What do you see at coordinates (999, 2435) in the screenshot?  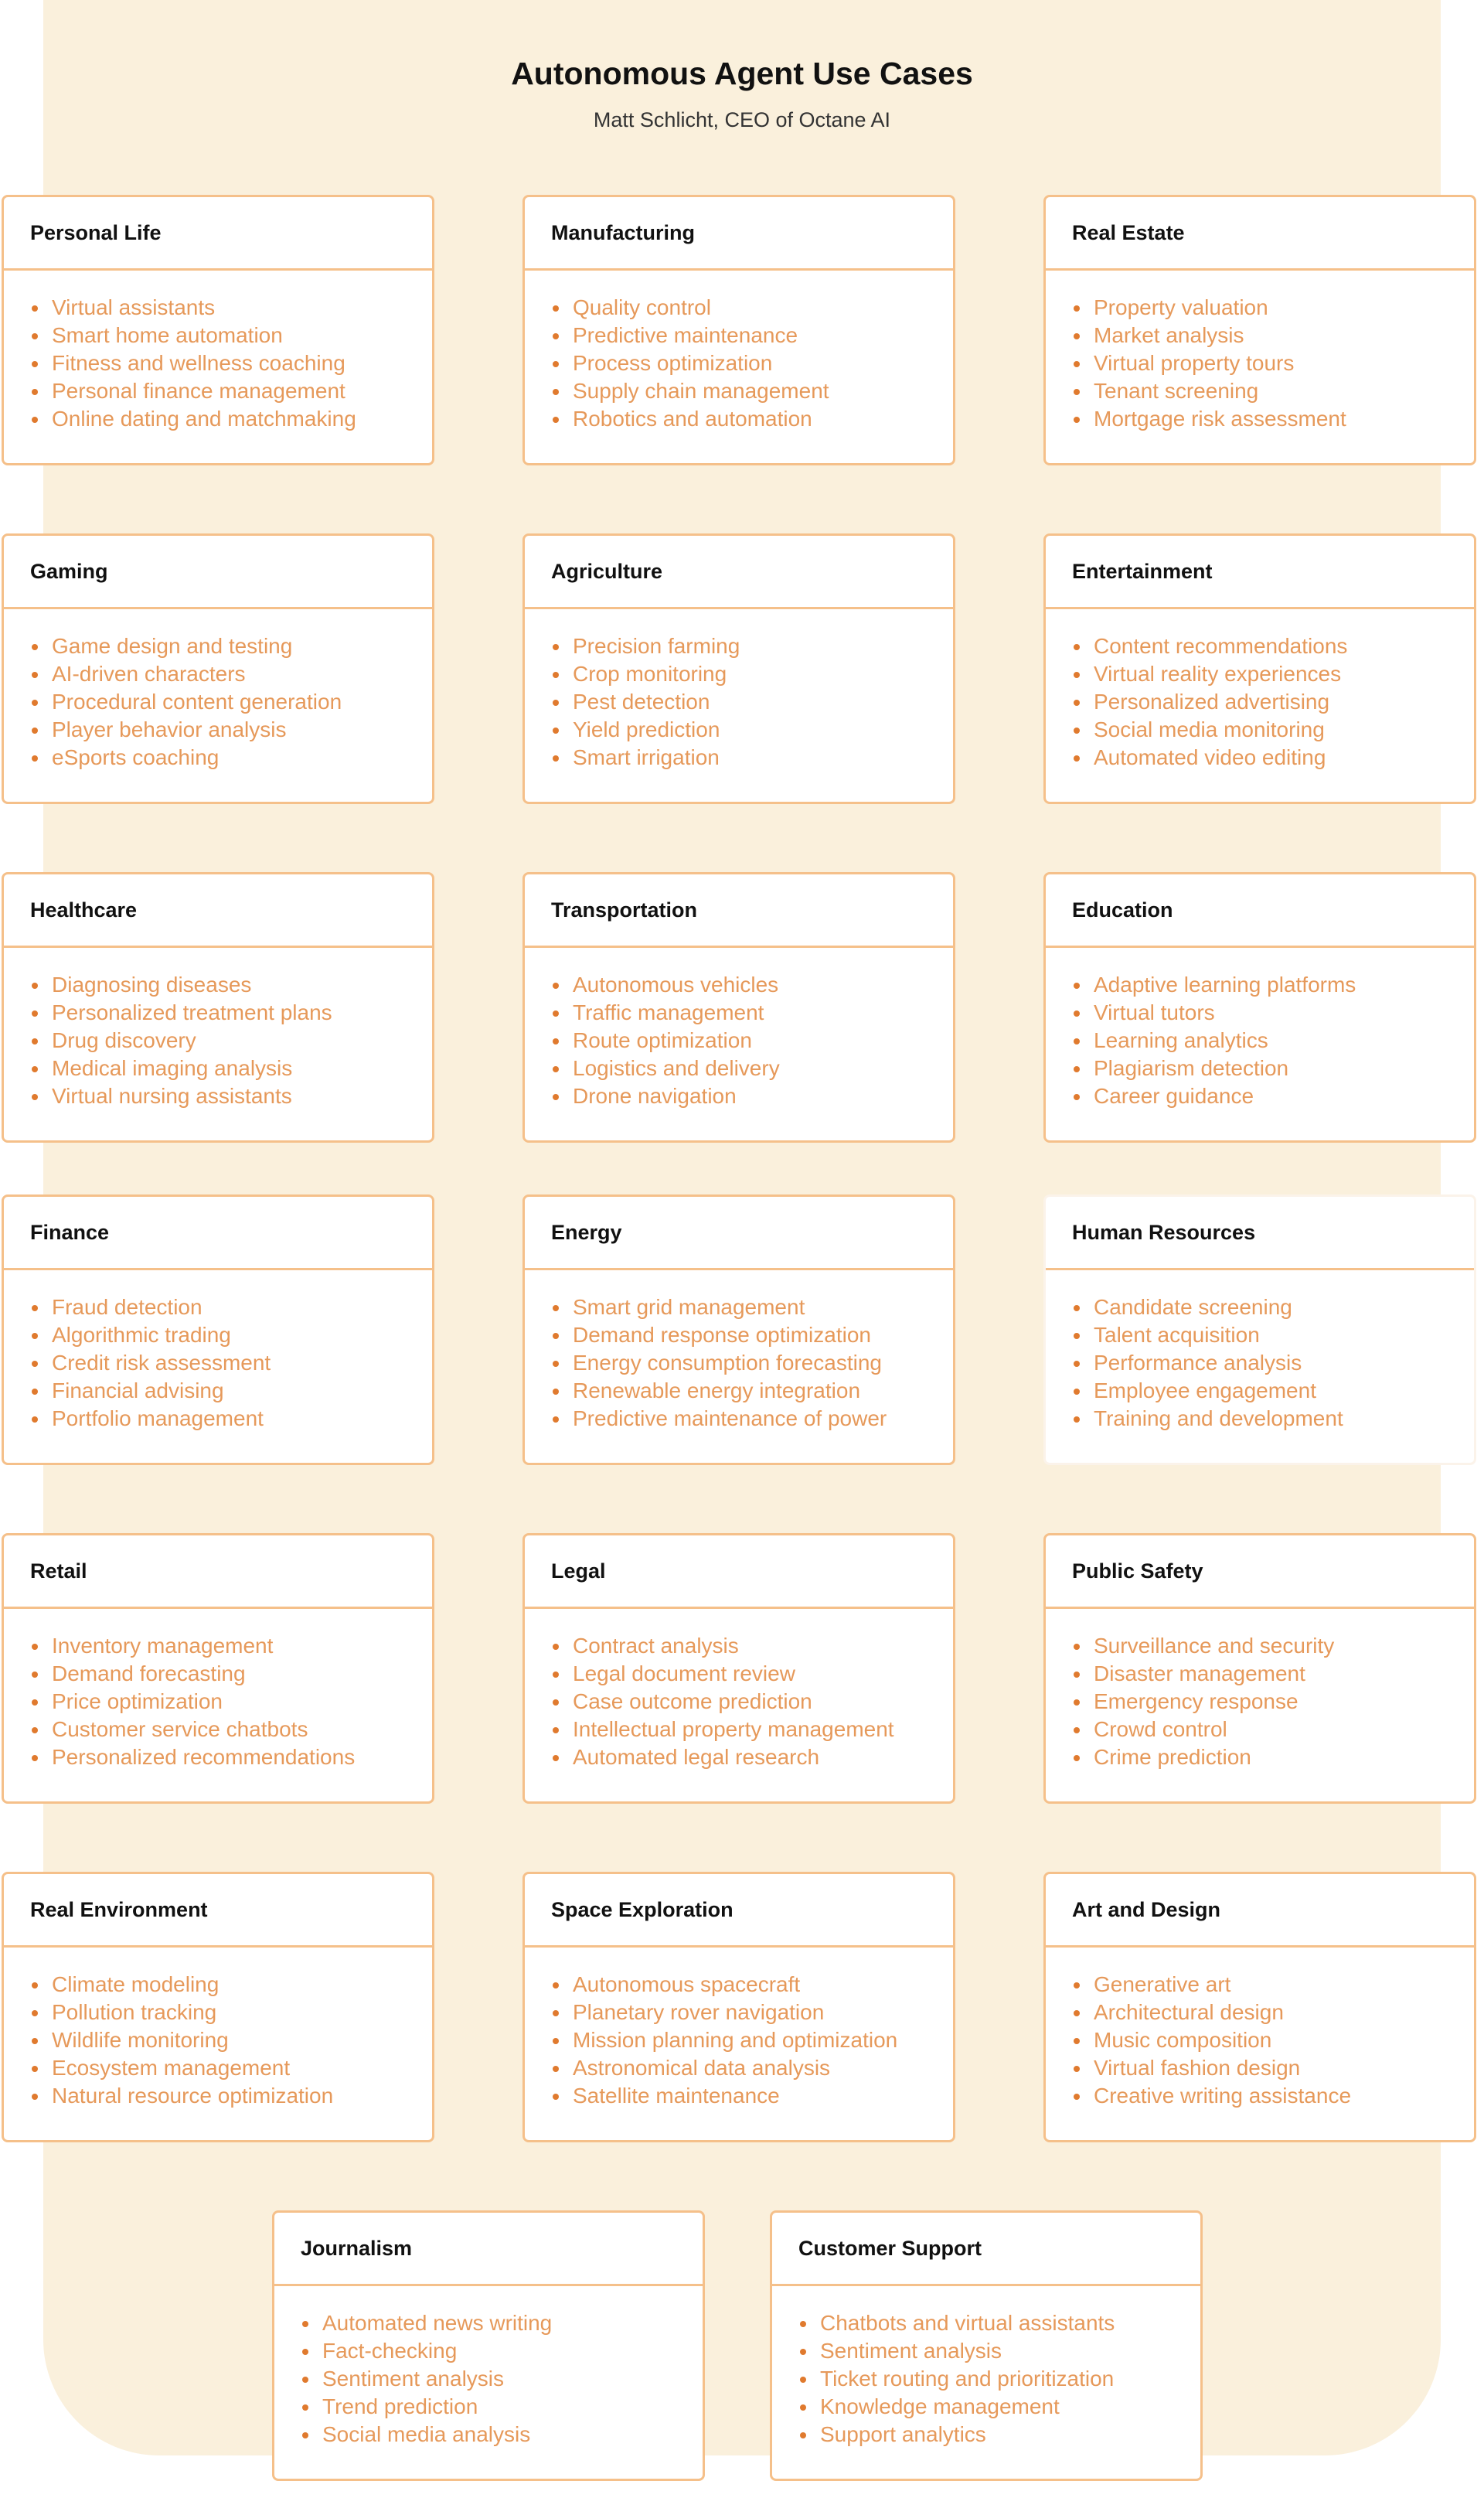 I see `list-item: Support analytics` at bounding box center [999, 2435].